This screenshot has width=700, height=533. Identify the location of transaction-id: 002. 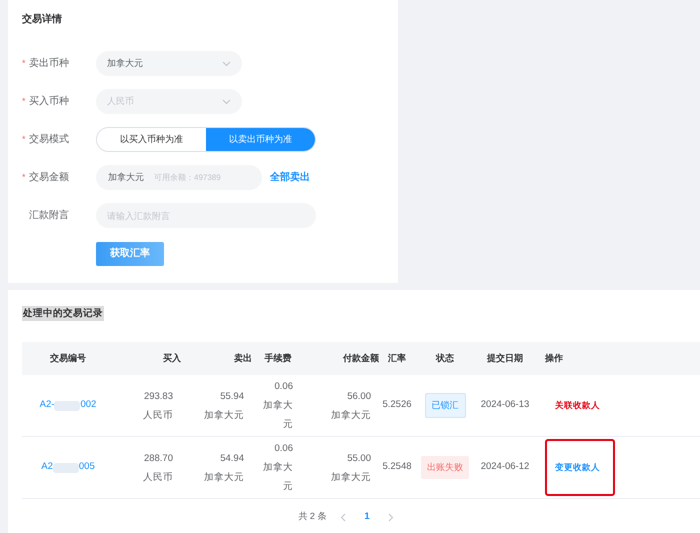
(88, 405).